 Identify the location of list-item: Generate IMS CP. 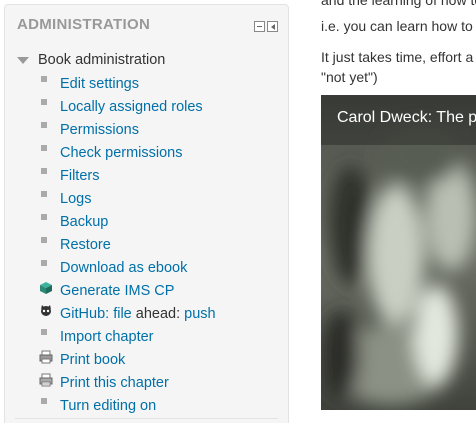
(147, 290).